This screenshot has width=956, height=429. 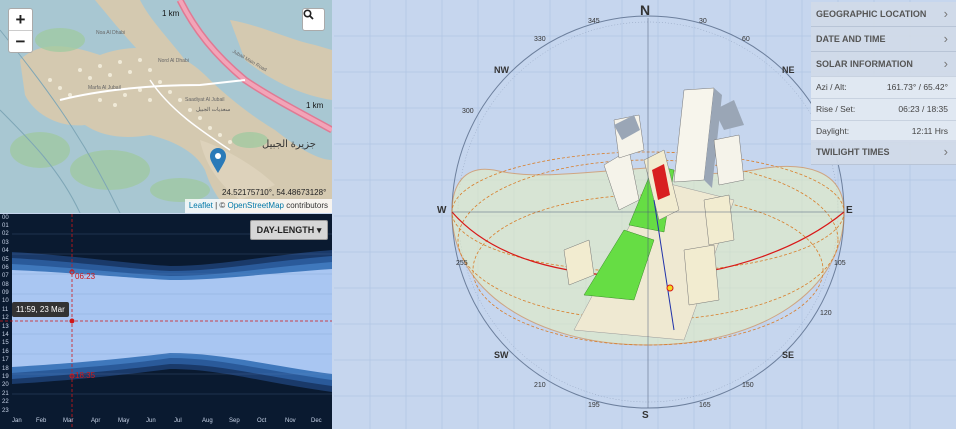 What do you see at coordinates (5, 335) in the screenshot?
I see `hour-label: 14` at bounding box center [5, 335].